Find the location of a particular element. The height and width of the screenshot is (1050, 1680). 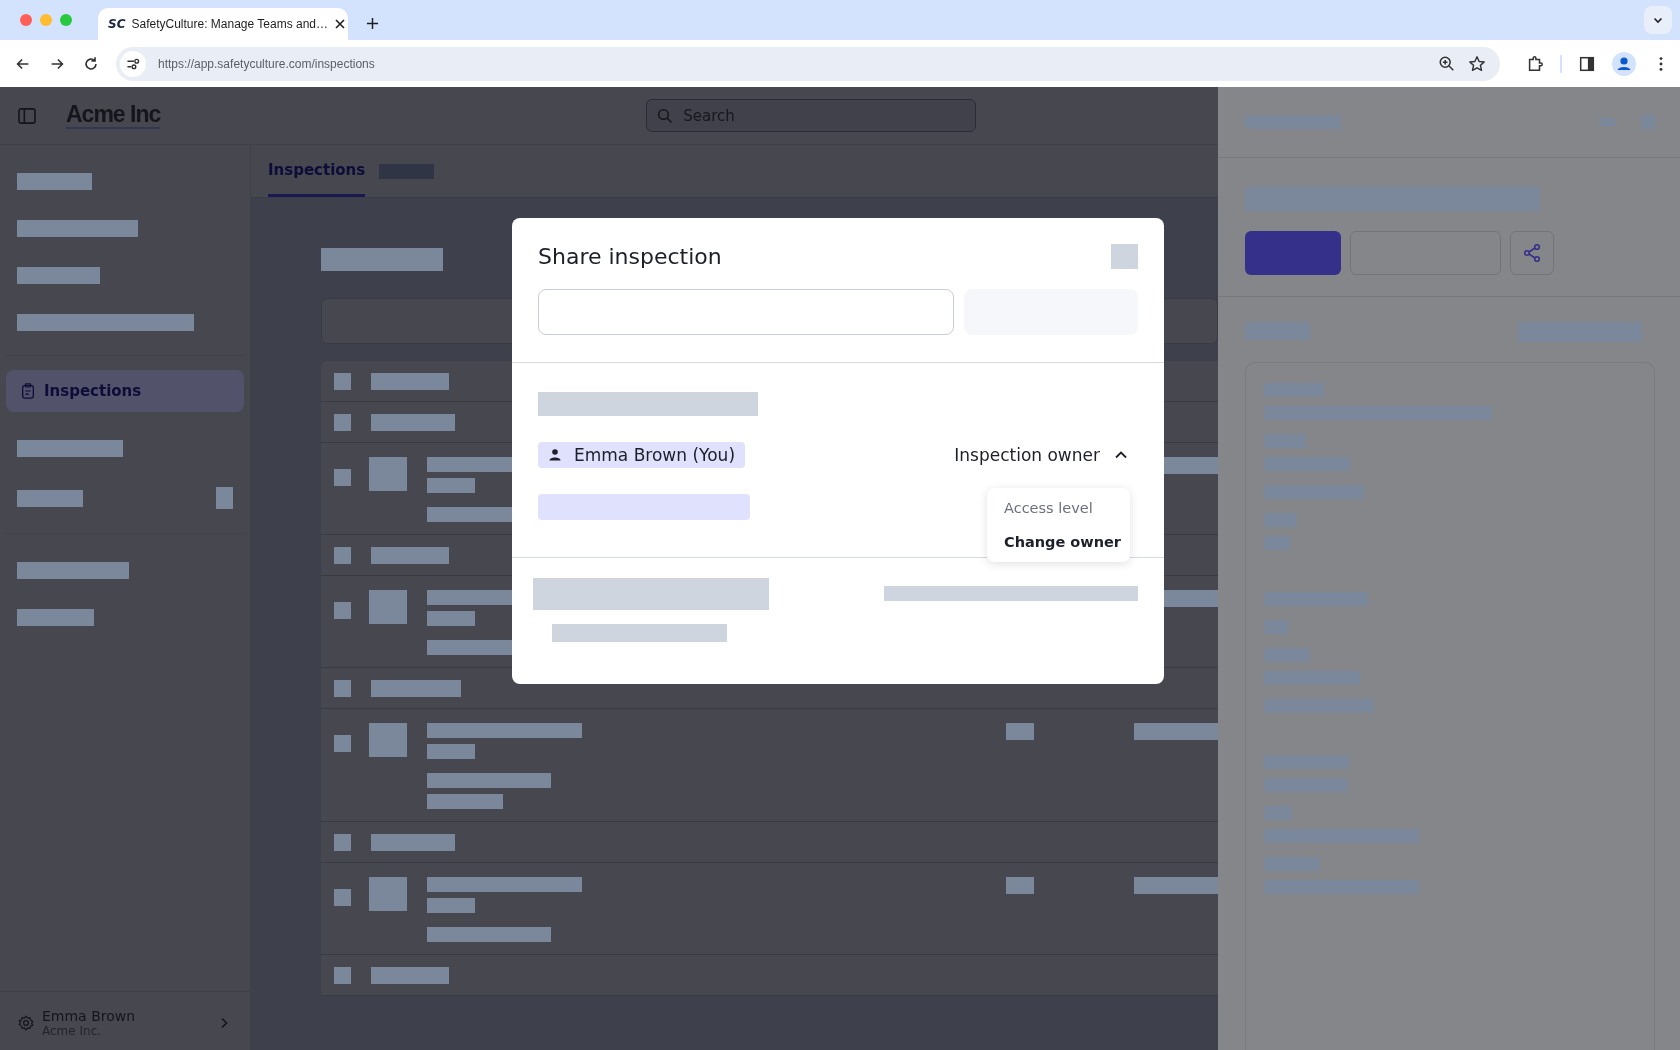

menu-item: Change owner is located at coordinates (1067, 542).